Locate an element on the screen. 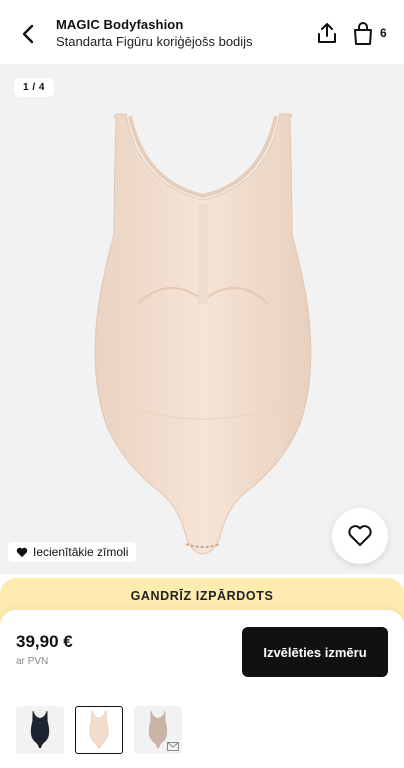 Image resolution: width=404 pixels, height=768 pixels. chevron-left-icon is located at coordinates (28, 34).